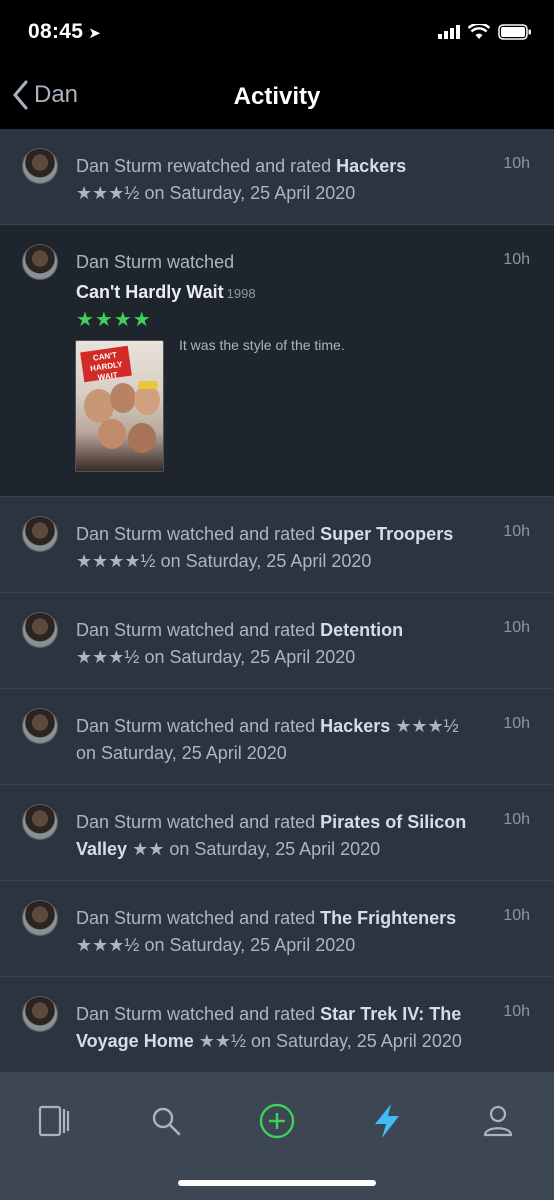 The width and height of the screenshot is (554, 1200). Describe the element at coordinates (277, 1121) in the screenshot. I see `add-icon` at that location.